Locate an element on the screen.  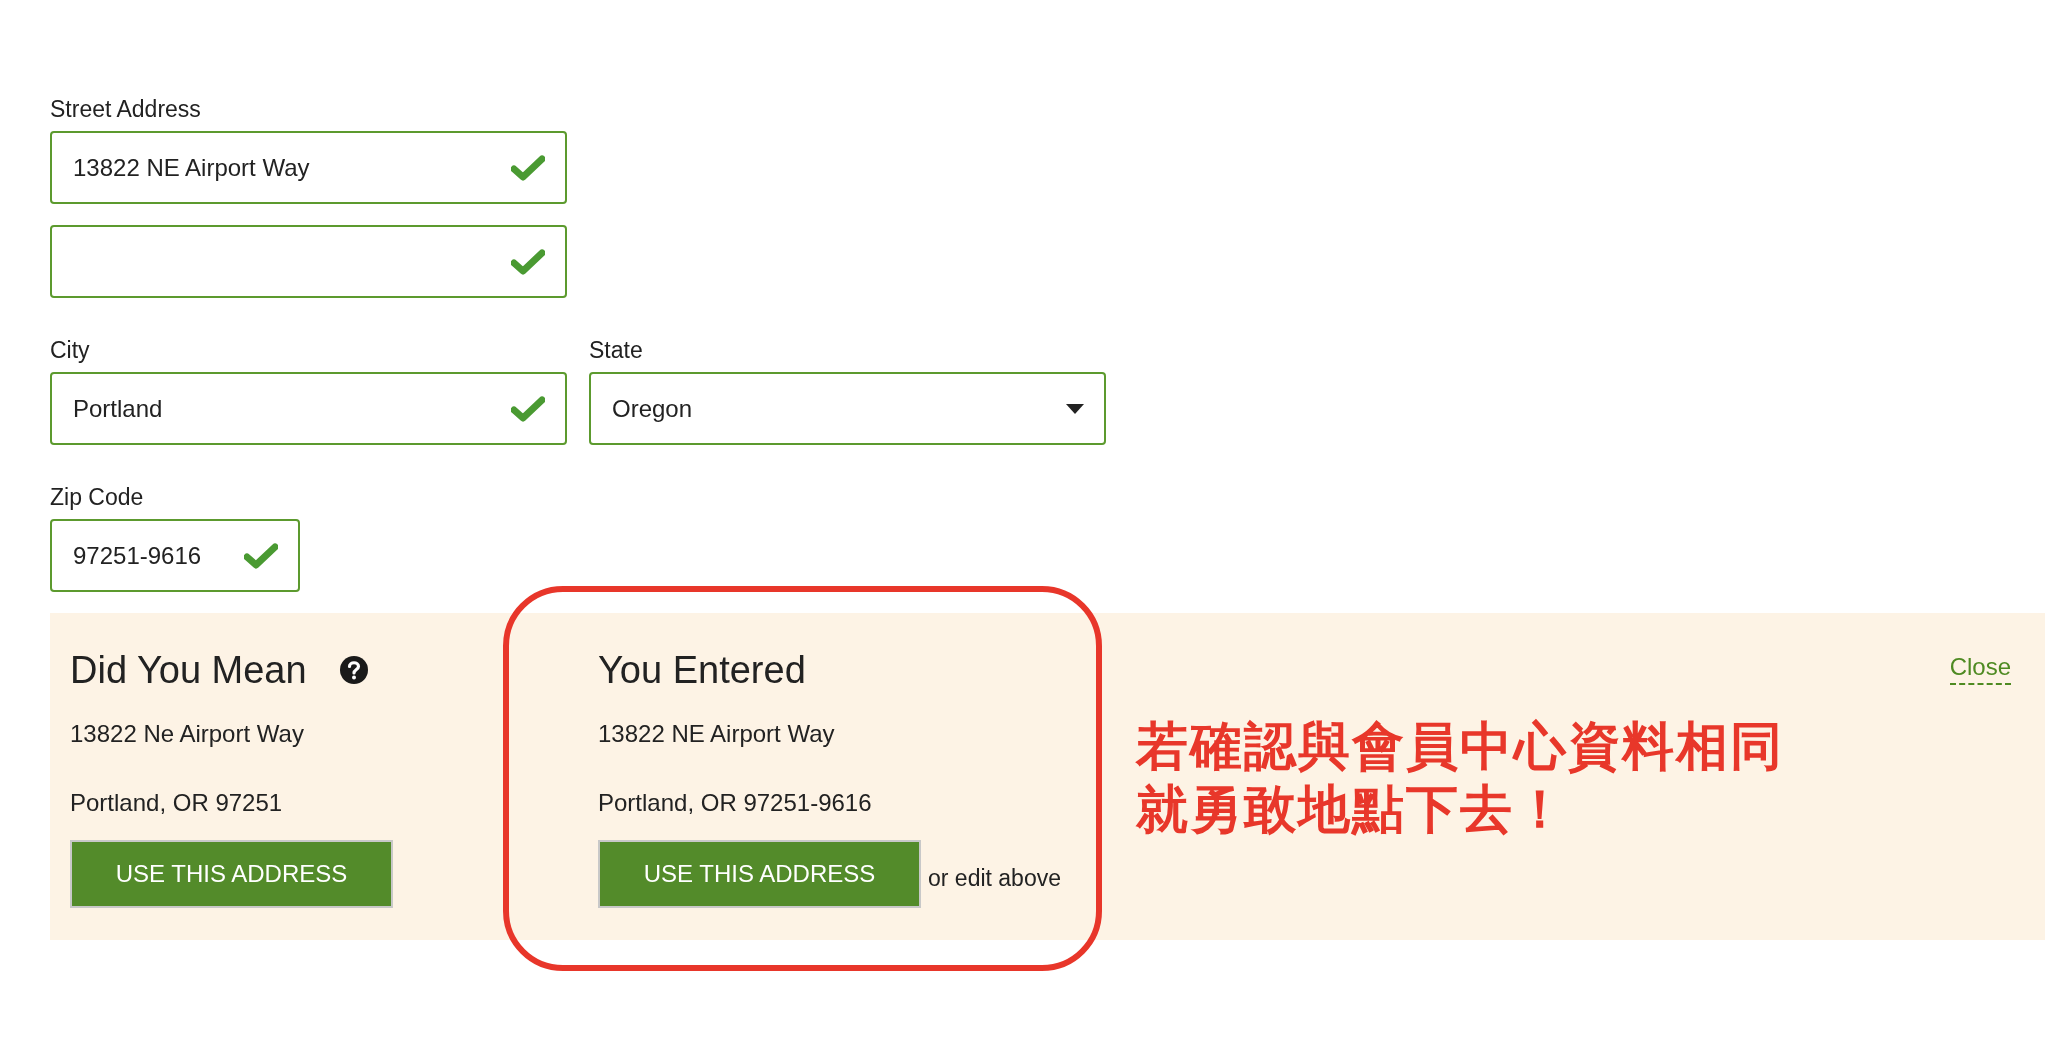
input-field: 97251-9616 is located at coordinates (175, 555).